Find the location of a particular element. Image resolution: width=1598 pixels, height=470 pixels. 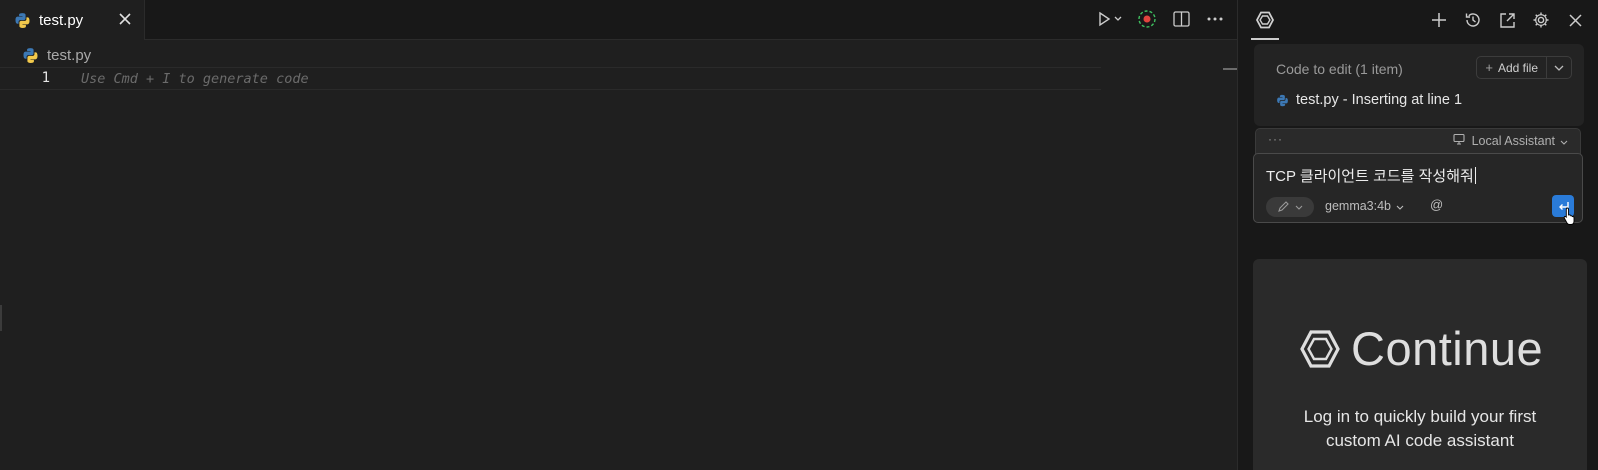

panel-actions is located at coordinates (1507, 20).